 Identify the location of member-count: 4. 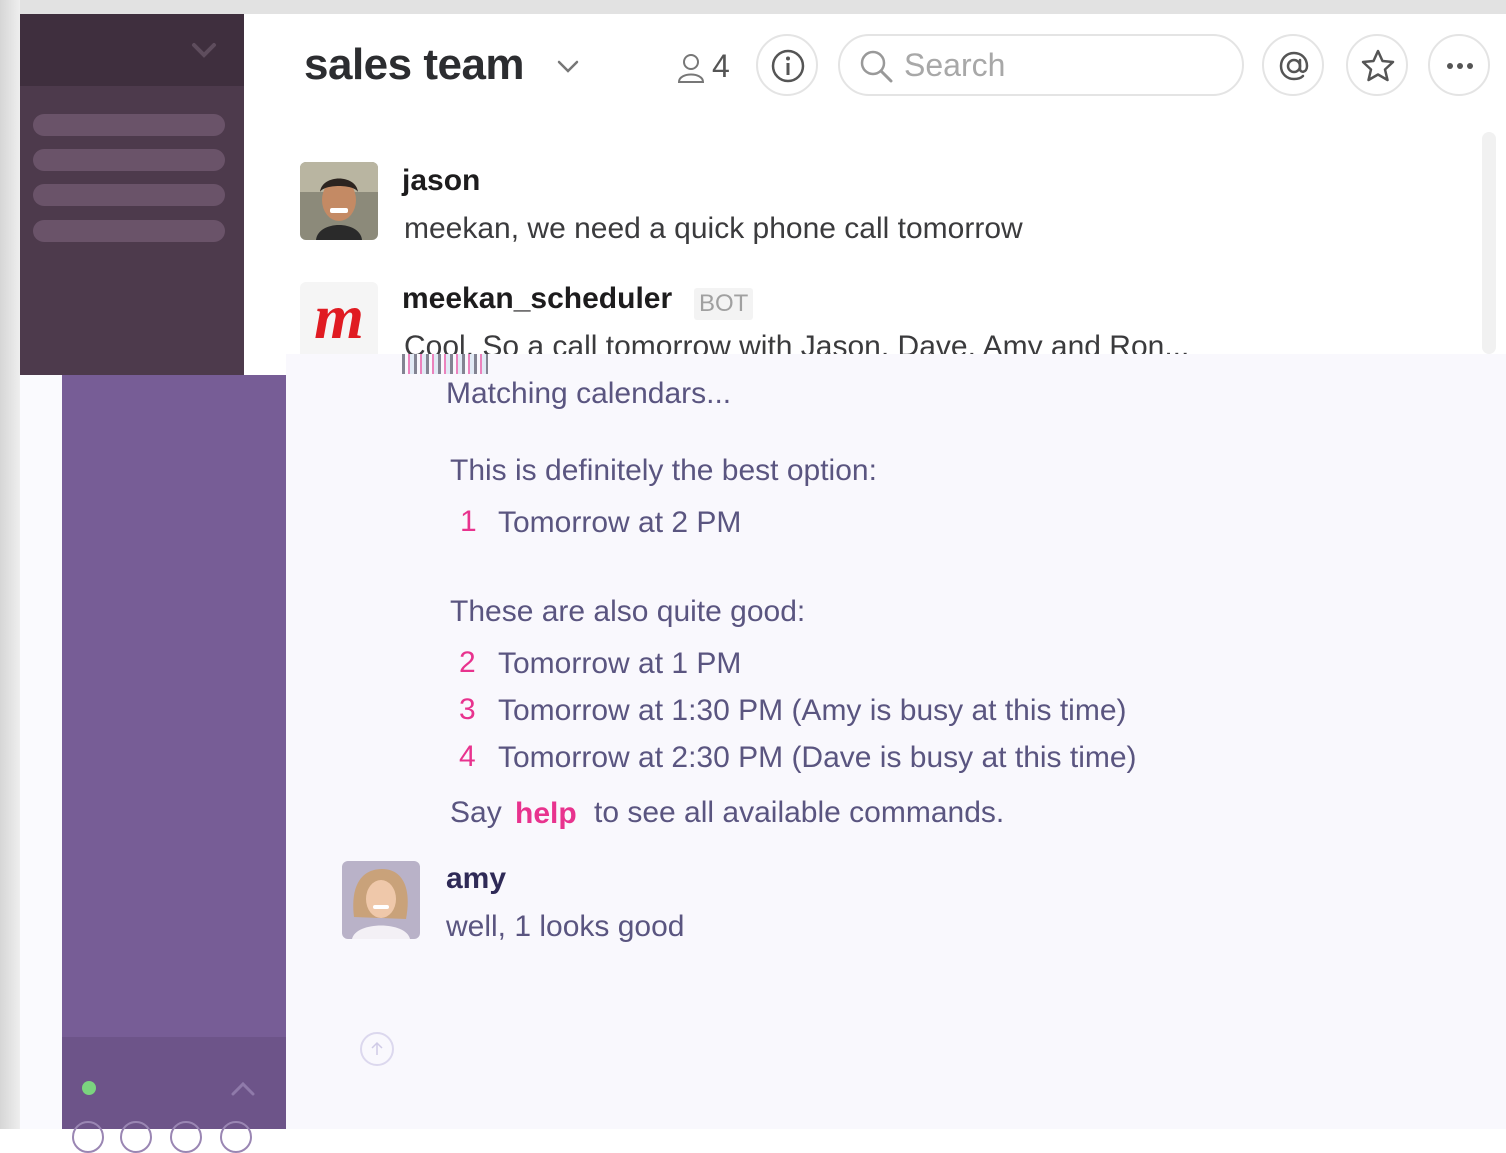
(721, 66).